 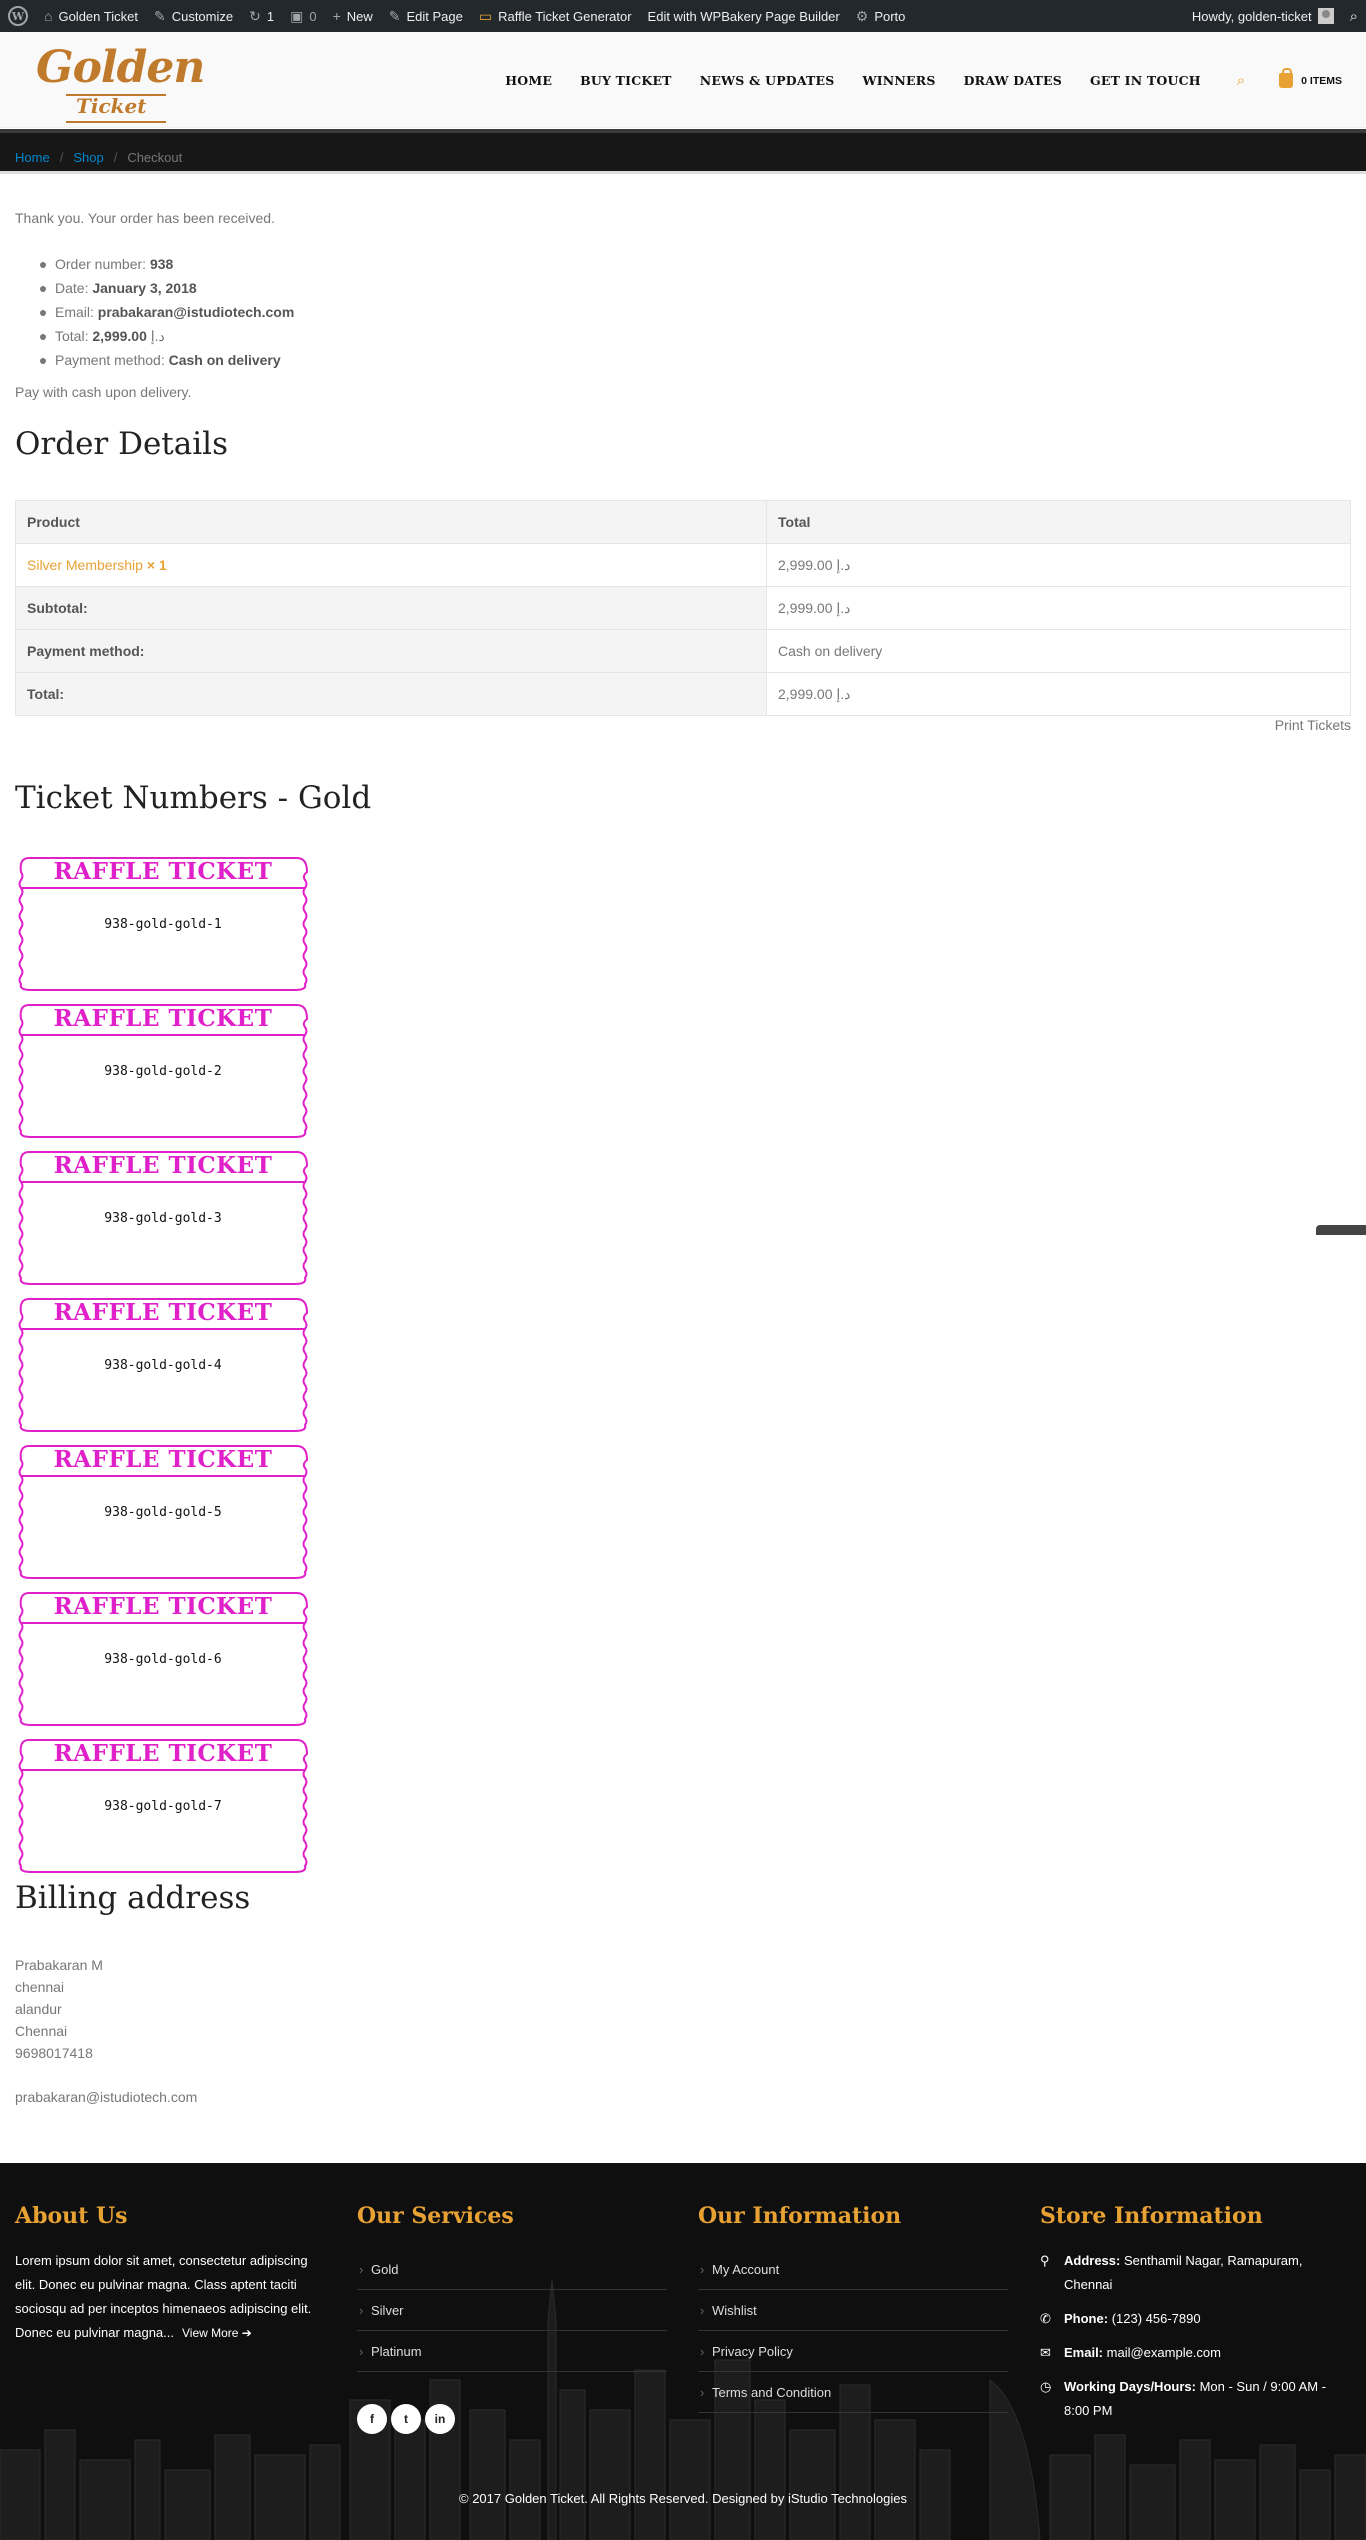 I want to click on raffle-ticket: RAFFLE TICKET 938-gold-gold-5, so click(x=163, y=1513).